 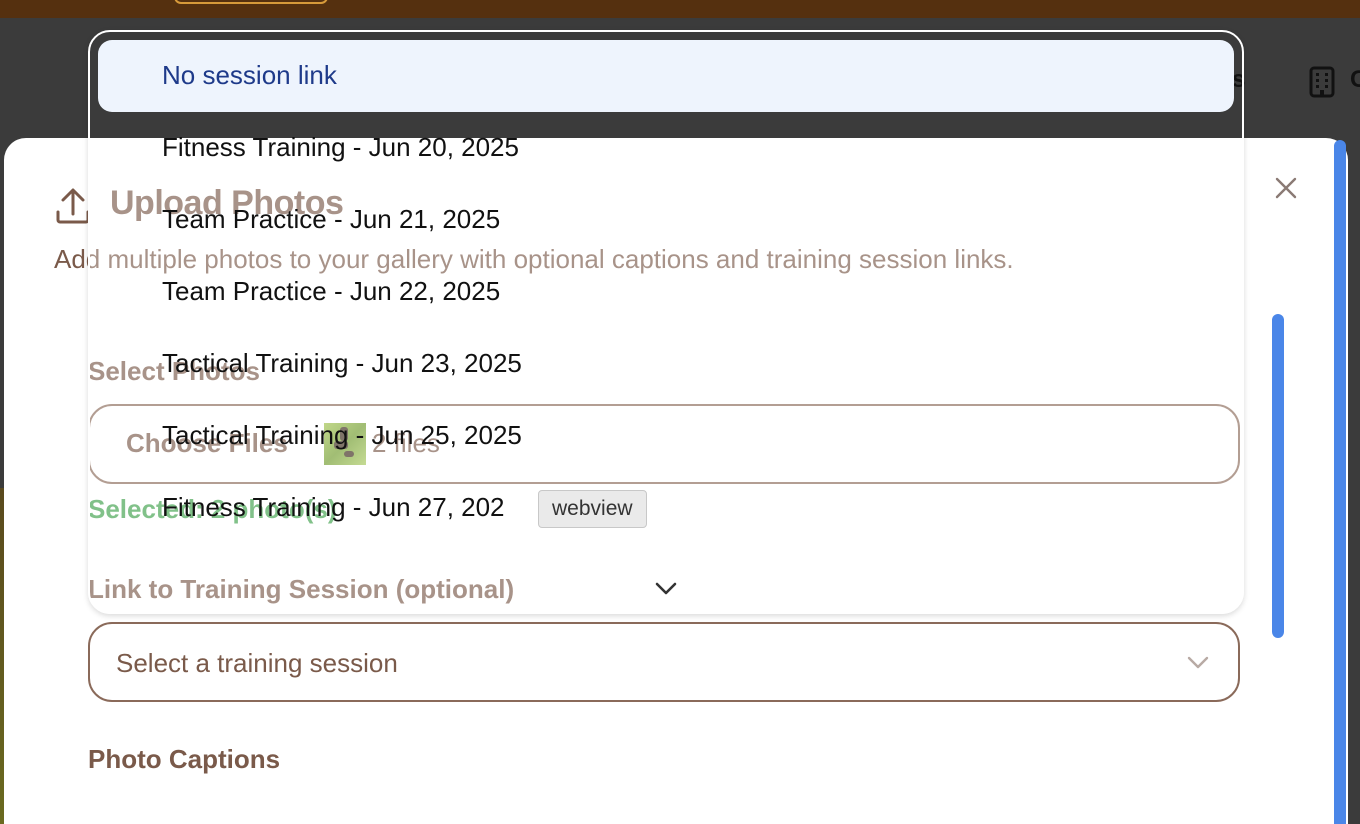 I want to click on dropdown-option: Fitness Training - Jun 20, 2025, so click(x=340, y=147).